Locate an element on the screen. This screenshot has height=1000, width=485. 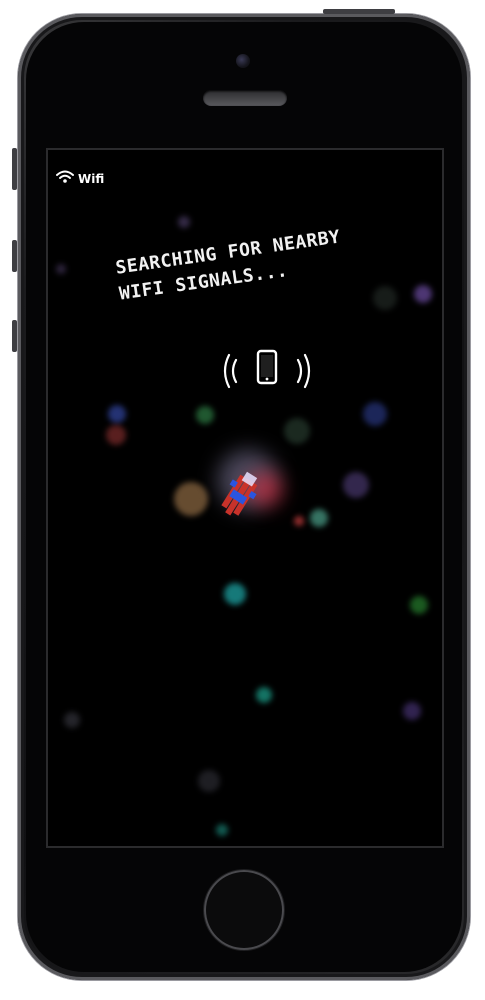
phone-signal-icon is located at coordinates (267, 373).